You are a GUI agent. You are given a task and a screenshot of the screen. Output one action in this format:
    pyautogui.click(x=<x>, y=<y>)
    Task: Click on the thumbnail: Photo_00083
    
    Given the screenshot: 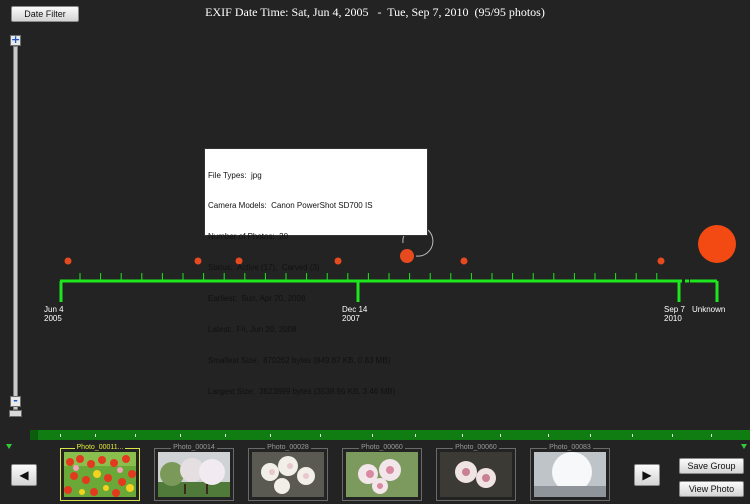 What is the action you would take?
    pyautogui.click(x=570, y=472)
    